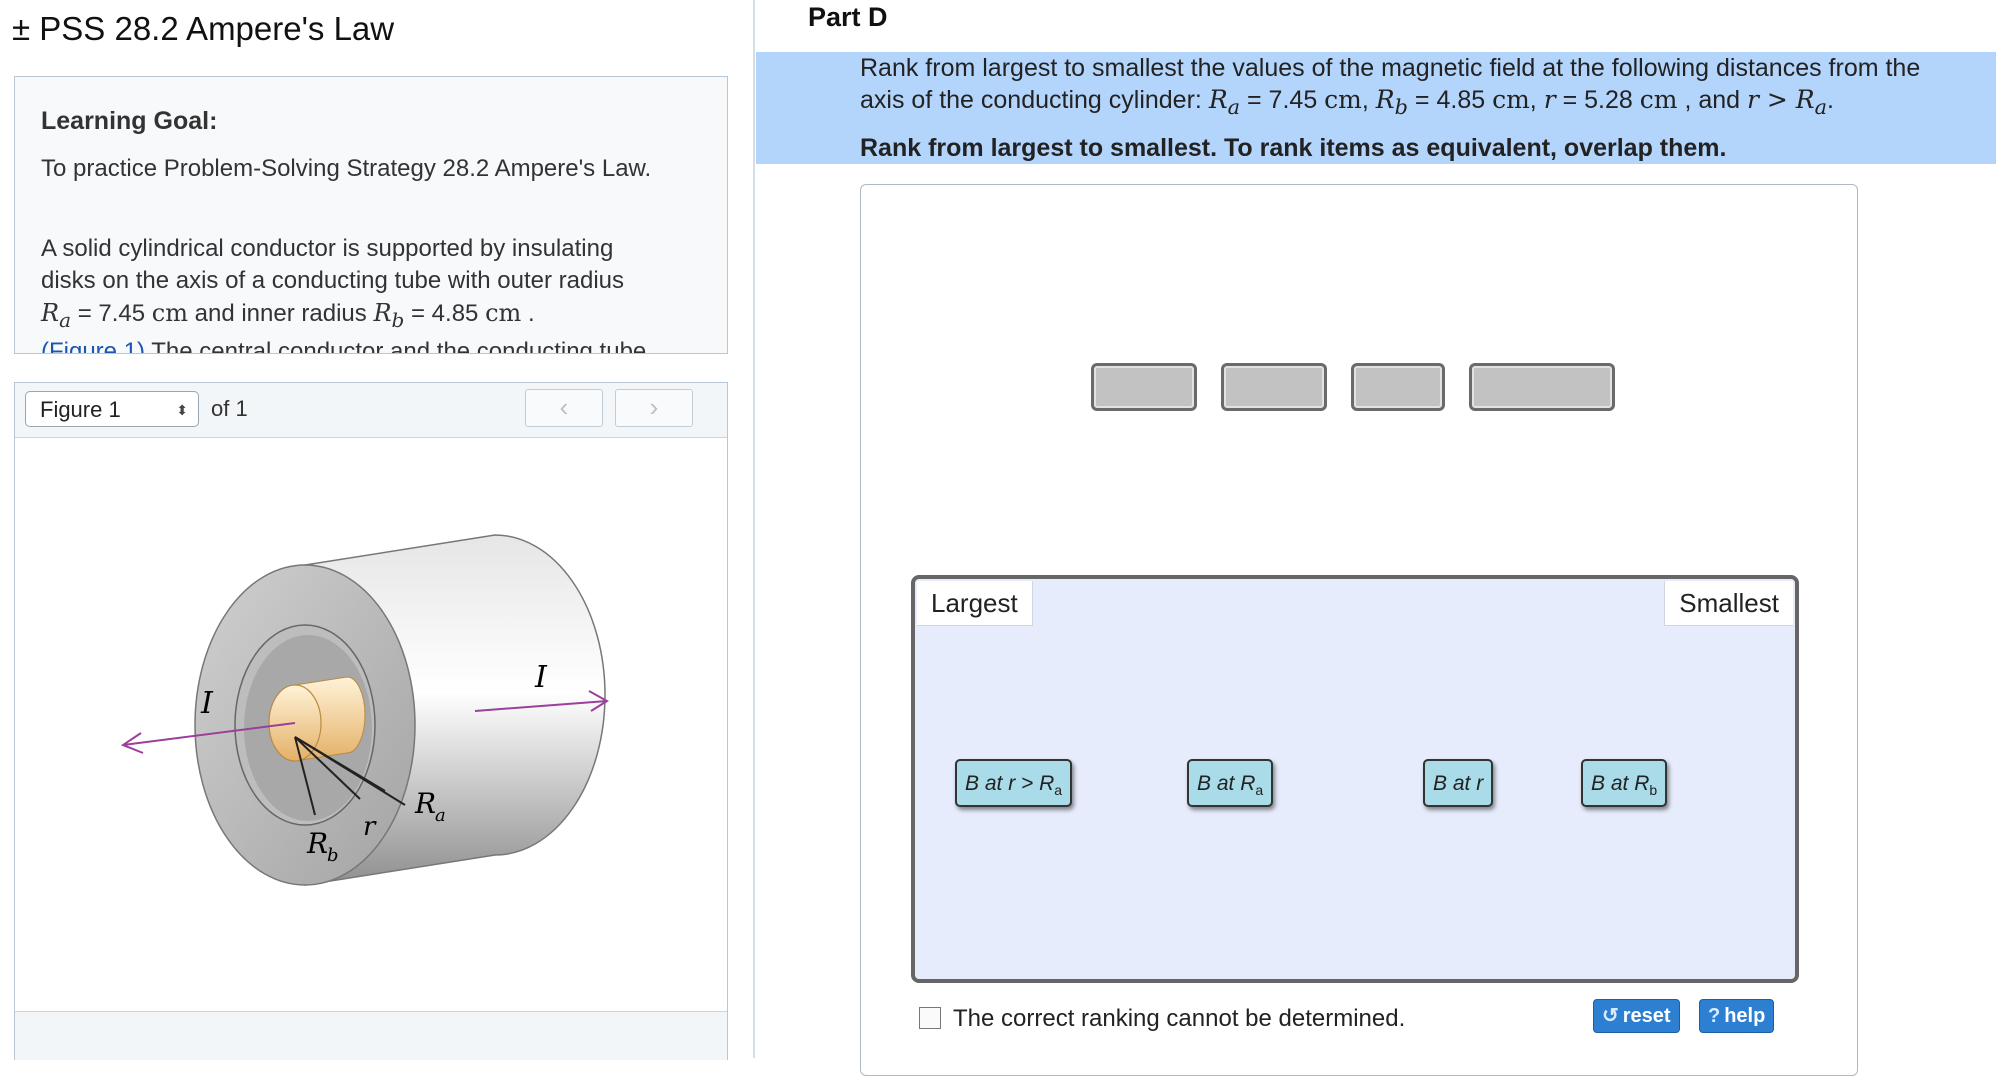 This screenshot has height=1076, width=1996. I want to click on help-label: help, so click(1745, 1016).